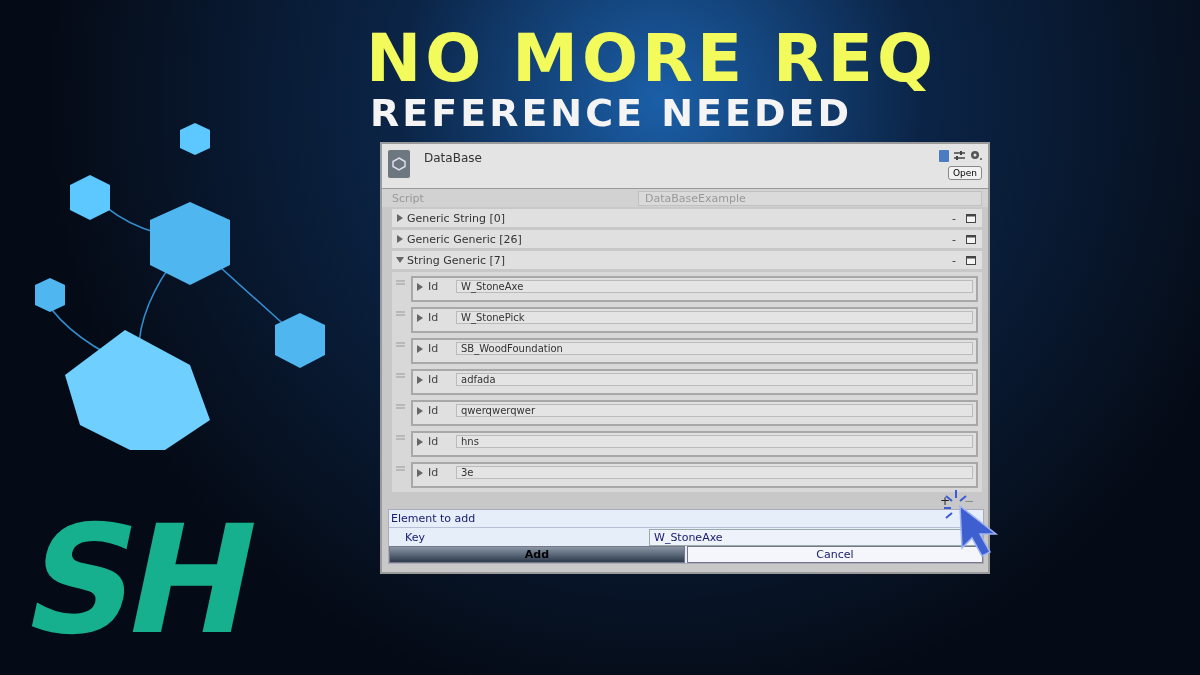 Image resolution: width=1200 pixels, height=675 pixels. I want to click on focused-button: Add, so click(537, 554).